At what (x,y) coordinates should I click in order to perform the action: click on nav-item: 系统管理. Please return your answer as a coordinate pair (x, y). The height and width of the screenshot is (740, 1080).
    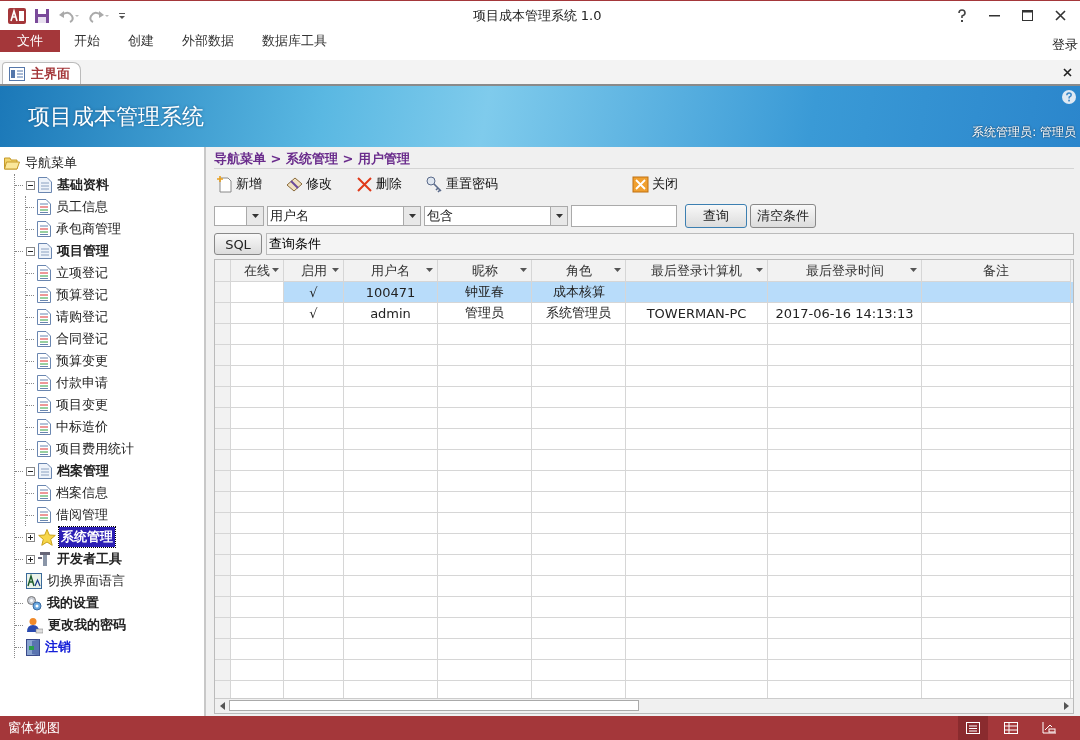
    Looking at the image, I should click on (87, 537).